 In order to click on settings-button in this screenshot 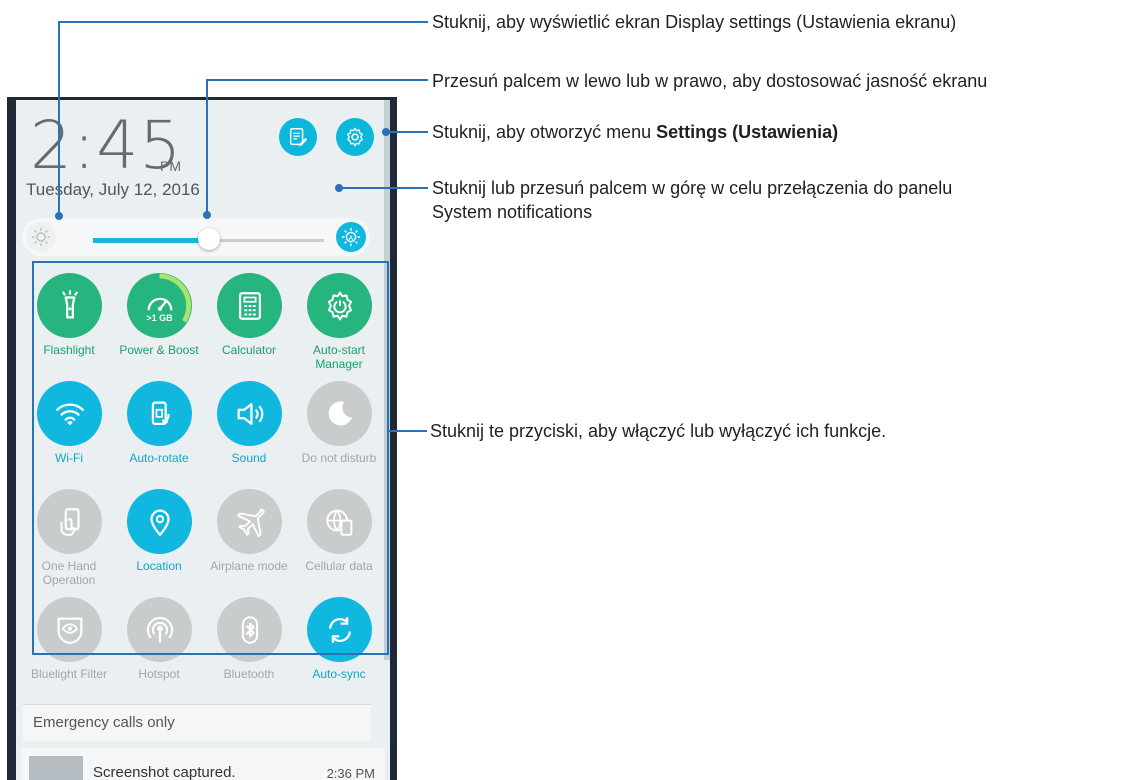, I will do `click(355, 137)`.